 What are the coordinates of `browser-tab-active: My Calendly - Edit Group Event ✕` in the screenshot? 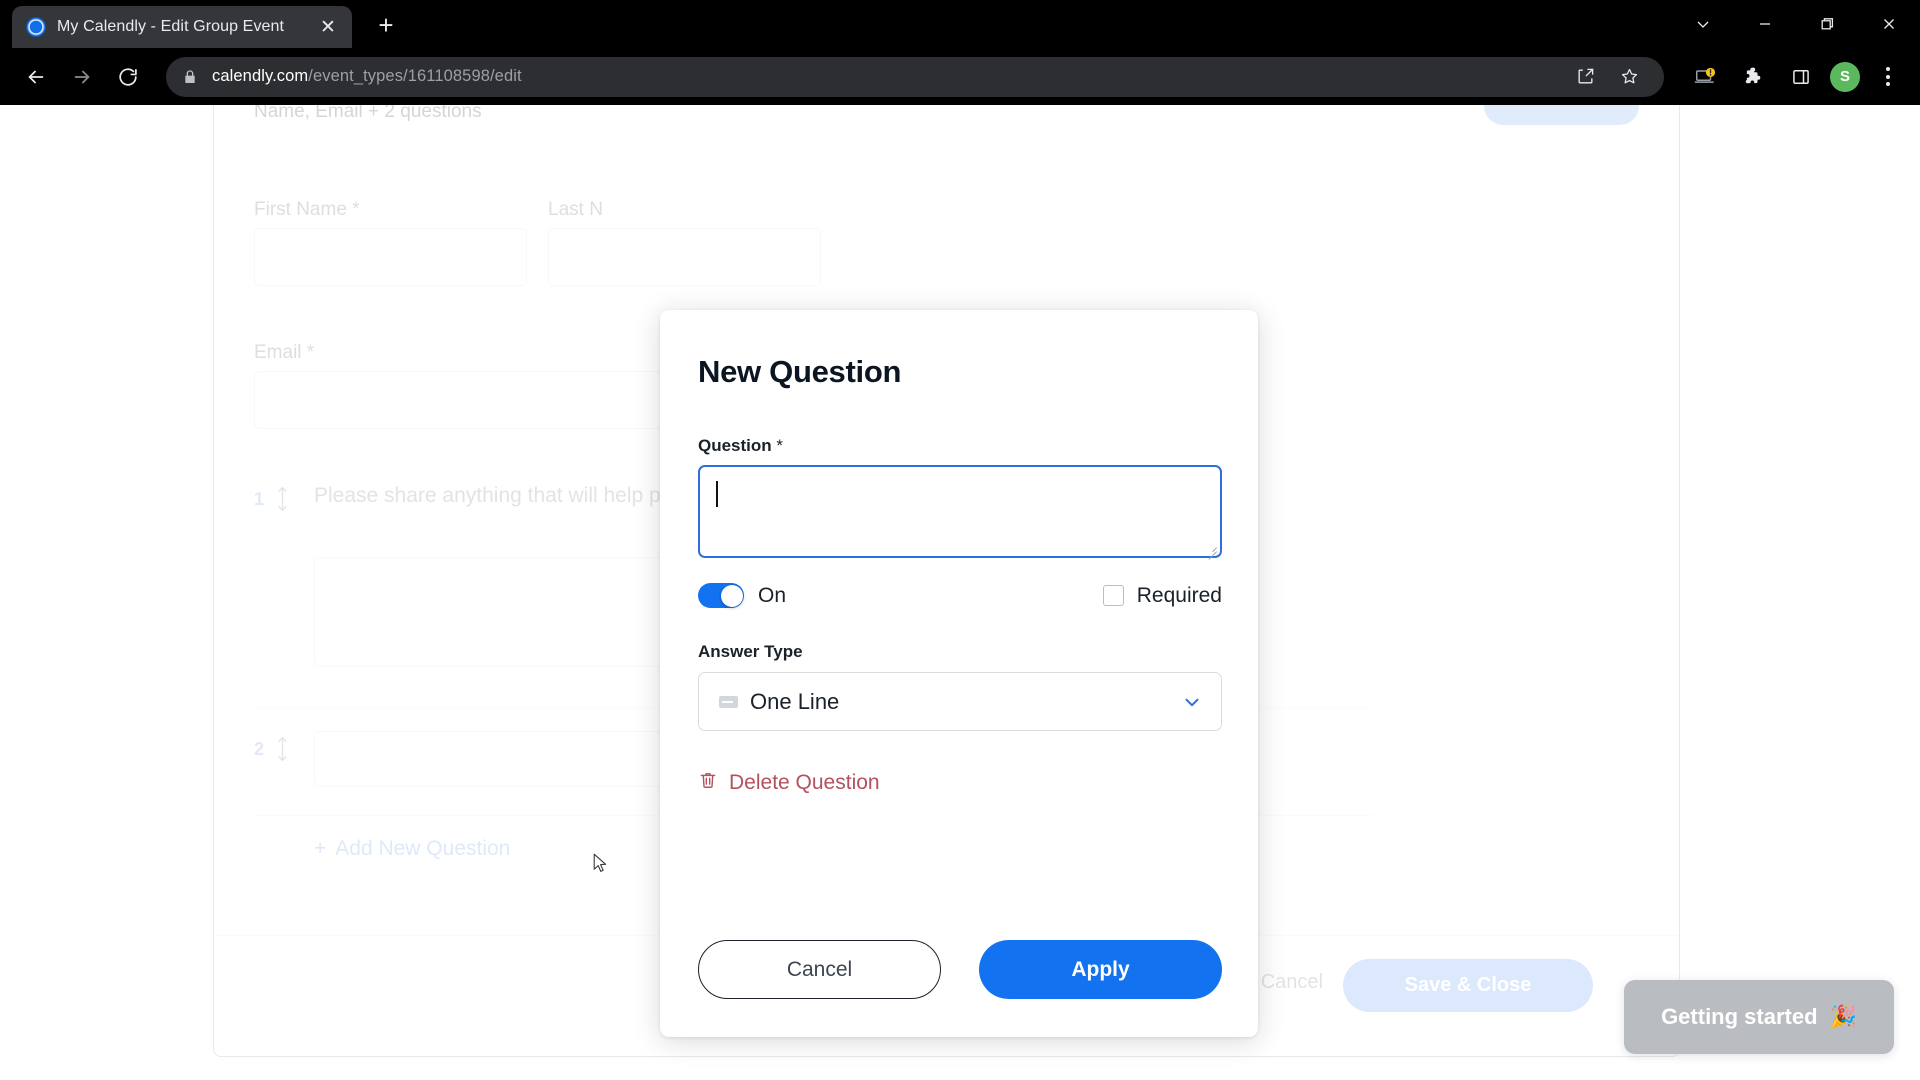 It's located at (182, 27).